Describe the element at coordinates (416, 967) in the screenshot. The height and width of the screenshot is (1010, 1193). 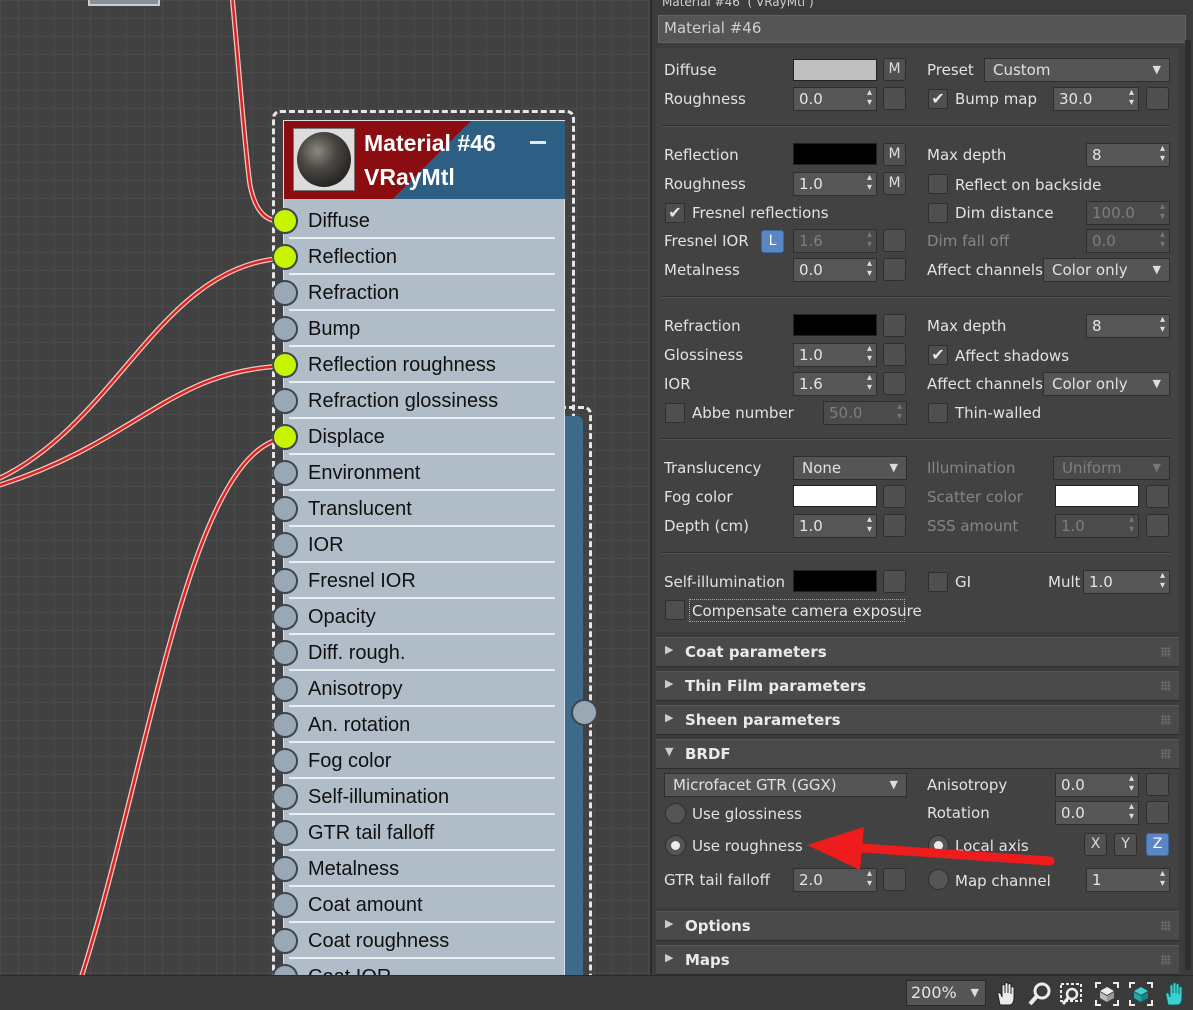
I see `node-slot: Coat IOR` at that location.